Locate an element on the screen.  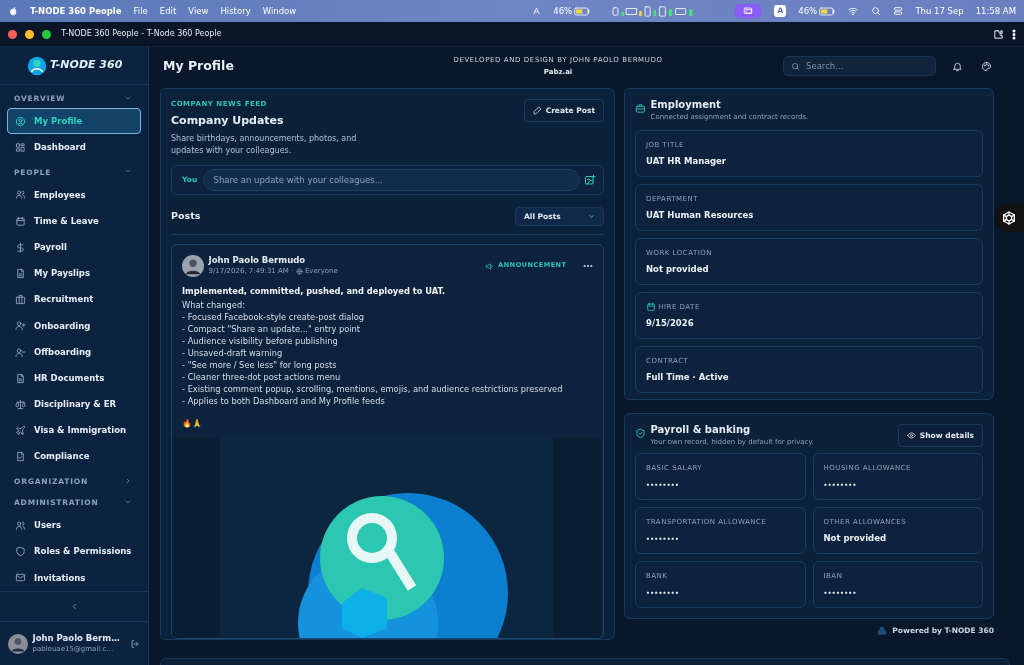
menu-item: Edit is located at coordinates (168, 11).